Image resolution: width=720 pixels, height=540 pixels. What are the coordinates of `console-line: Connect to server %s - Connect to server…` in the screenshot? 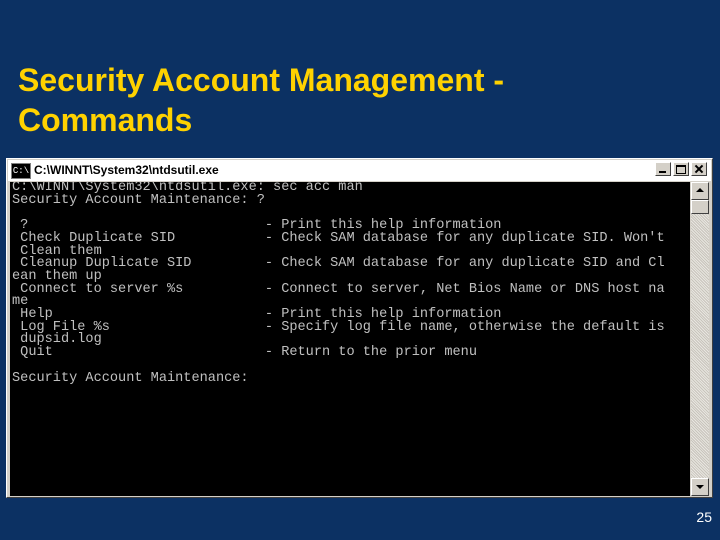 It's located at (338, 289).